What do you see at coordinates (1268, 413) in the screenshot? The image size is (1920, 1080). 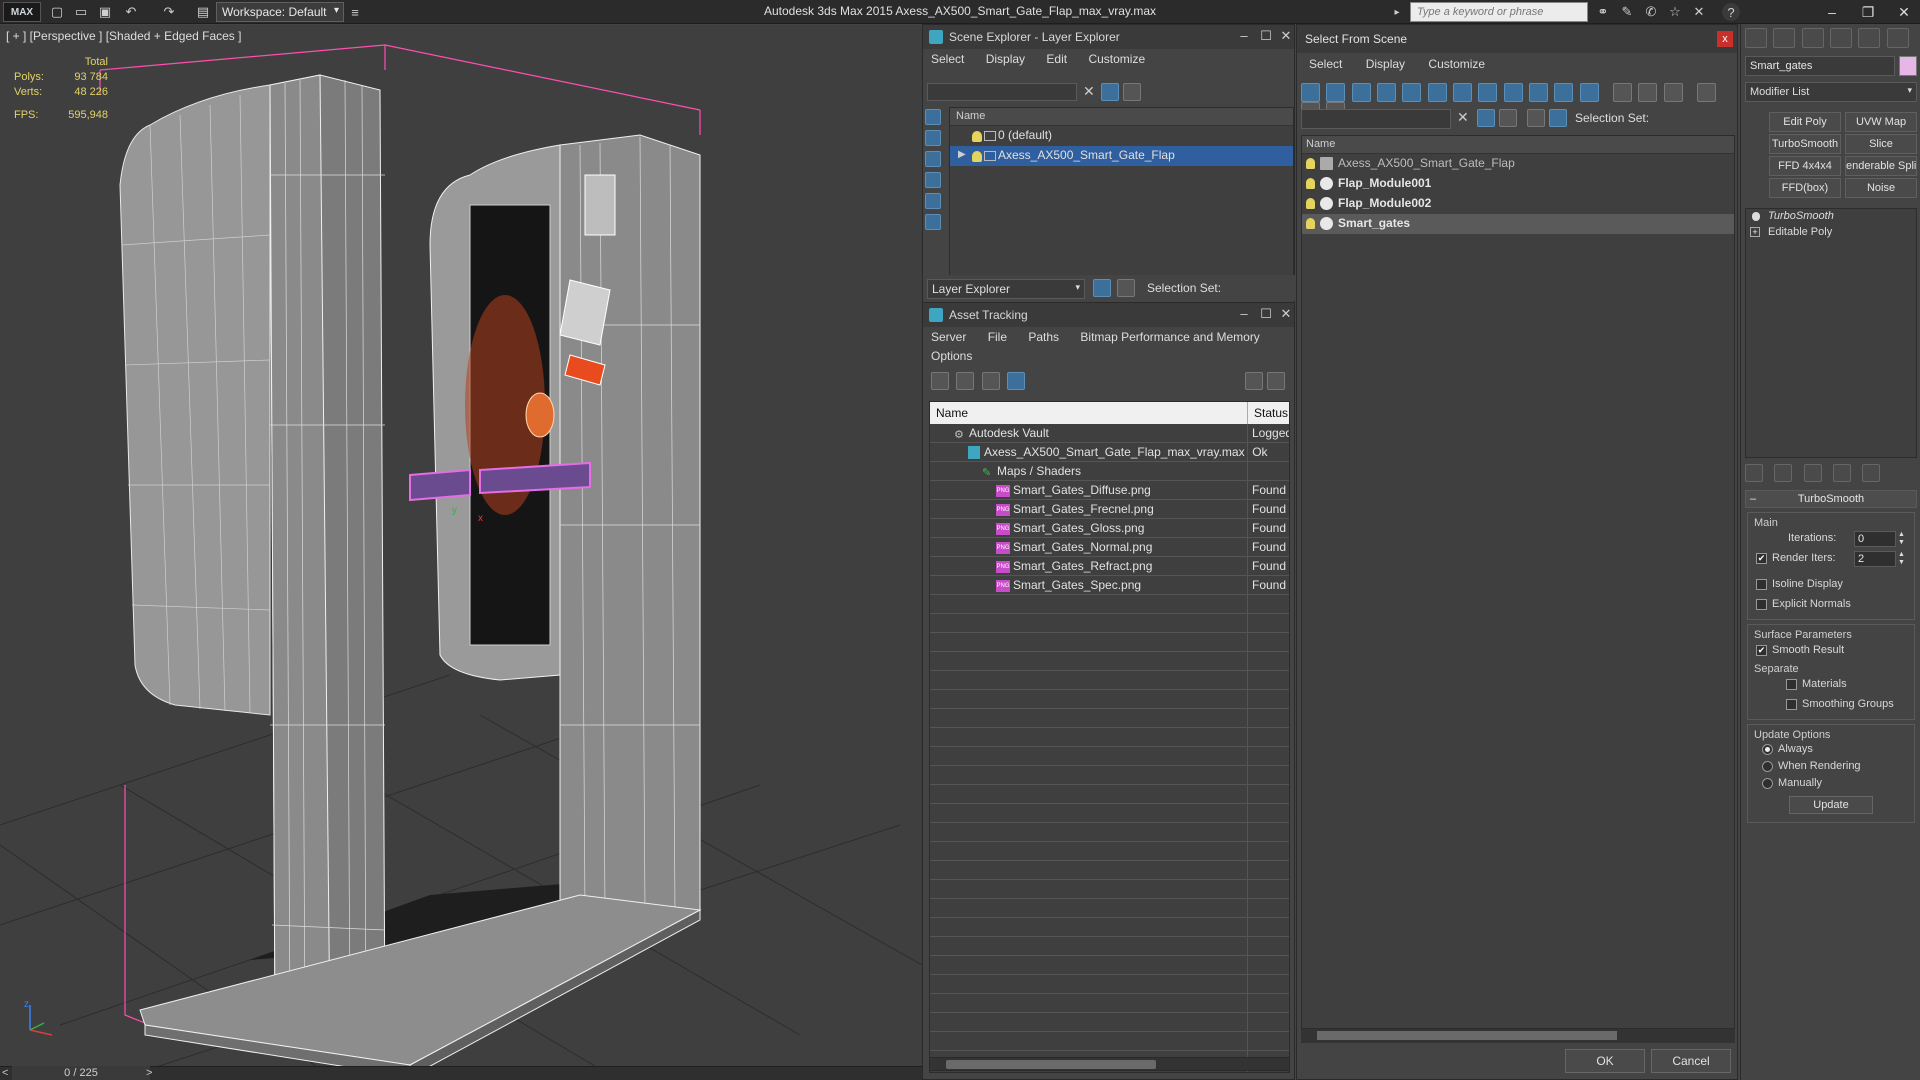 I see `column-status: Status` at bounding box center [1268, 413].